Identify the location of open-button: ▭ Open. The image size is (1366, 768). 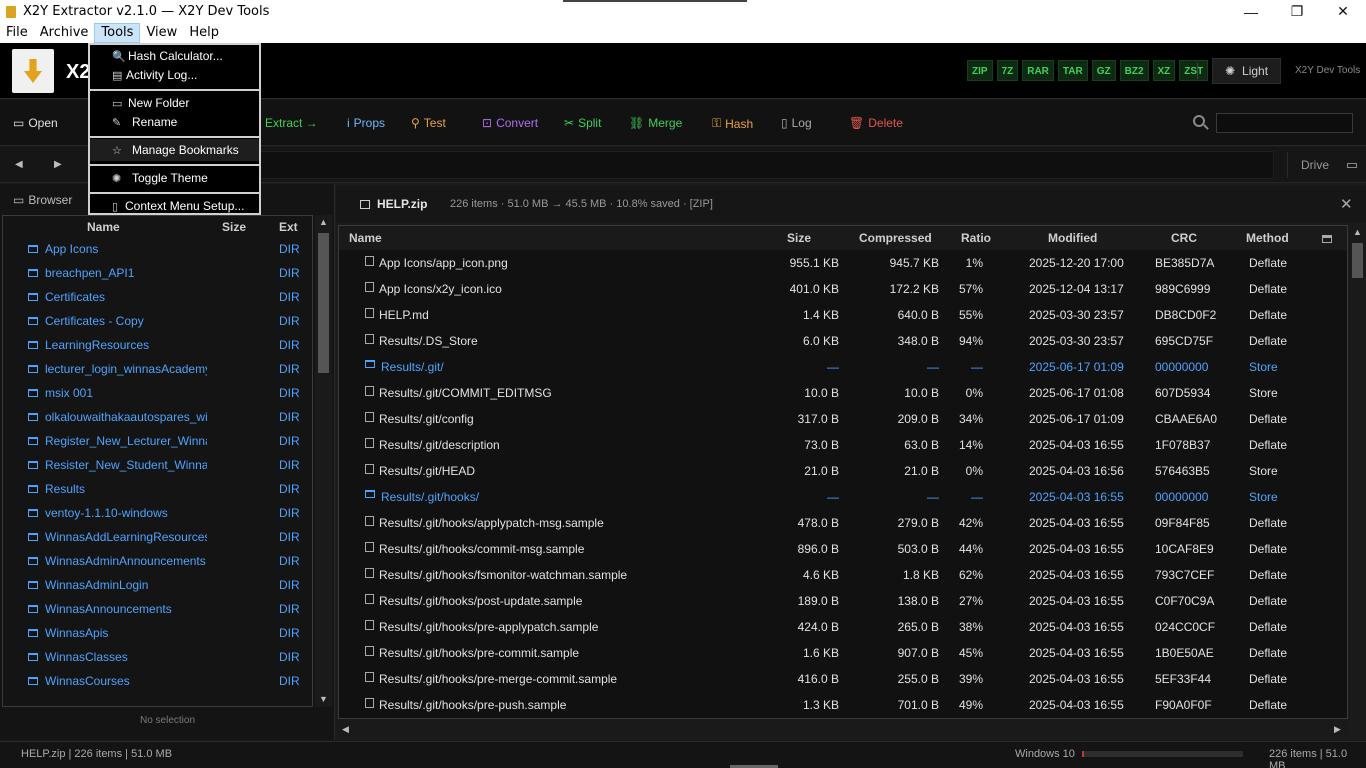
(35, 123).